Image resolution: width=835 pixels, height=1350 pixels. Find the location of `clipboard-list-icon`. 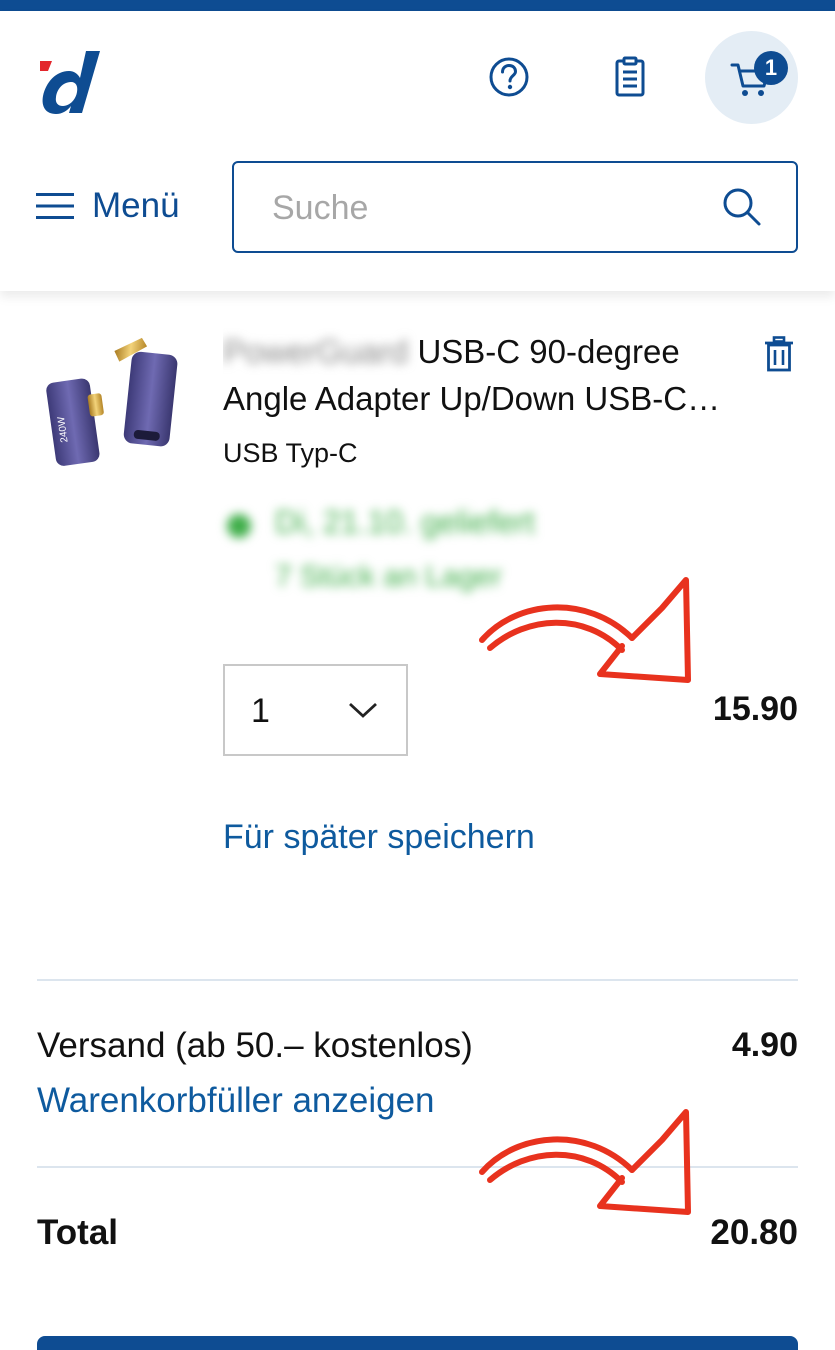

clipboard-list-icon is located at coordinates (630, 77).